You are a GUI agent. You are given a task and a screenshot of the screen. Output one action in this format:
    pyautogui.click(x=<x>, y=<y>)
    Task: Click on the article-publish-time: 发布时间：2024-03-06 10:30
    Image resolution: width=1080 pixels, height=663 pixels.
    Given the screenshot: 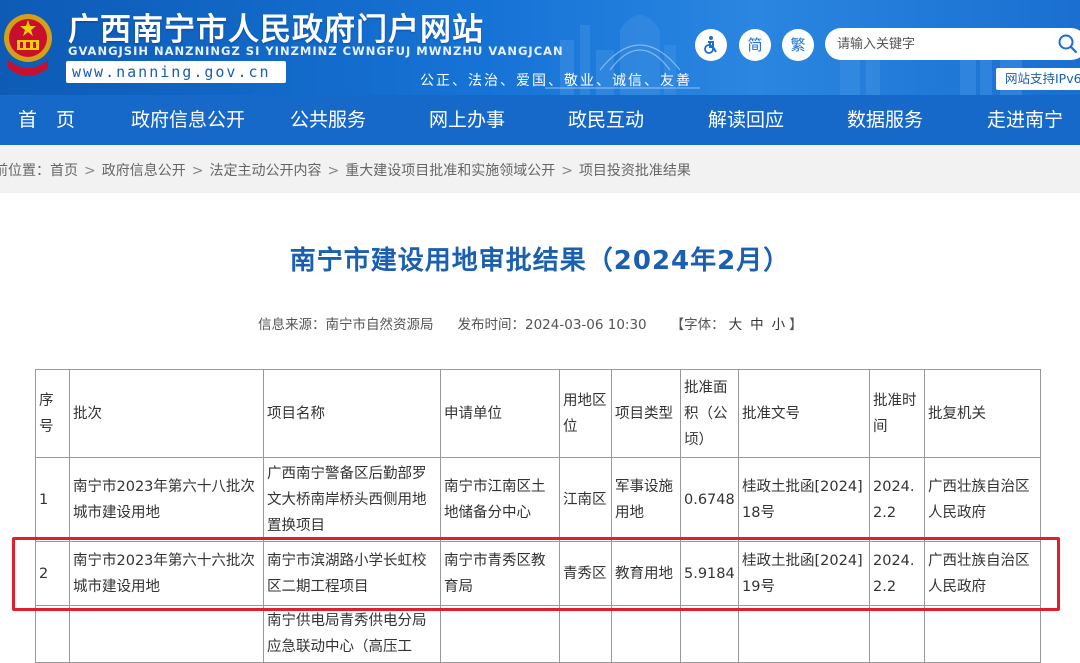 What is the action you would take?
    pyautogui.click(x=552, y=325)
    